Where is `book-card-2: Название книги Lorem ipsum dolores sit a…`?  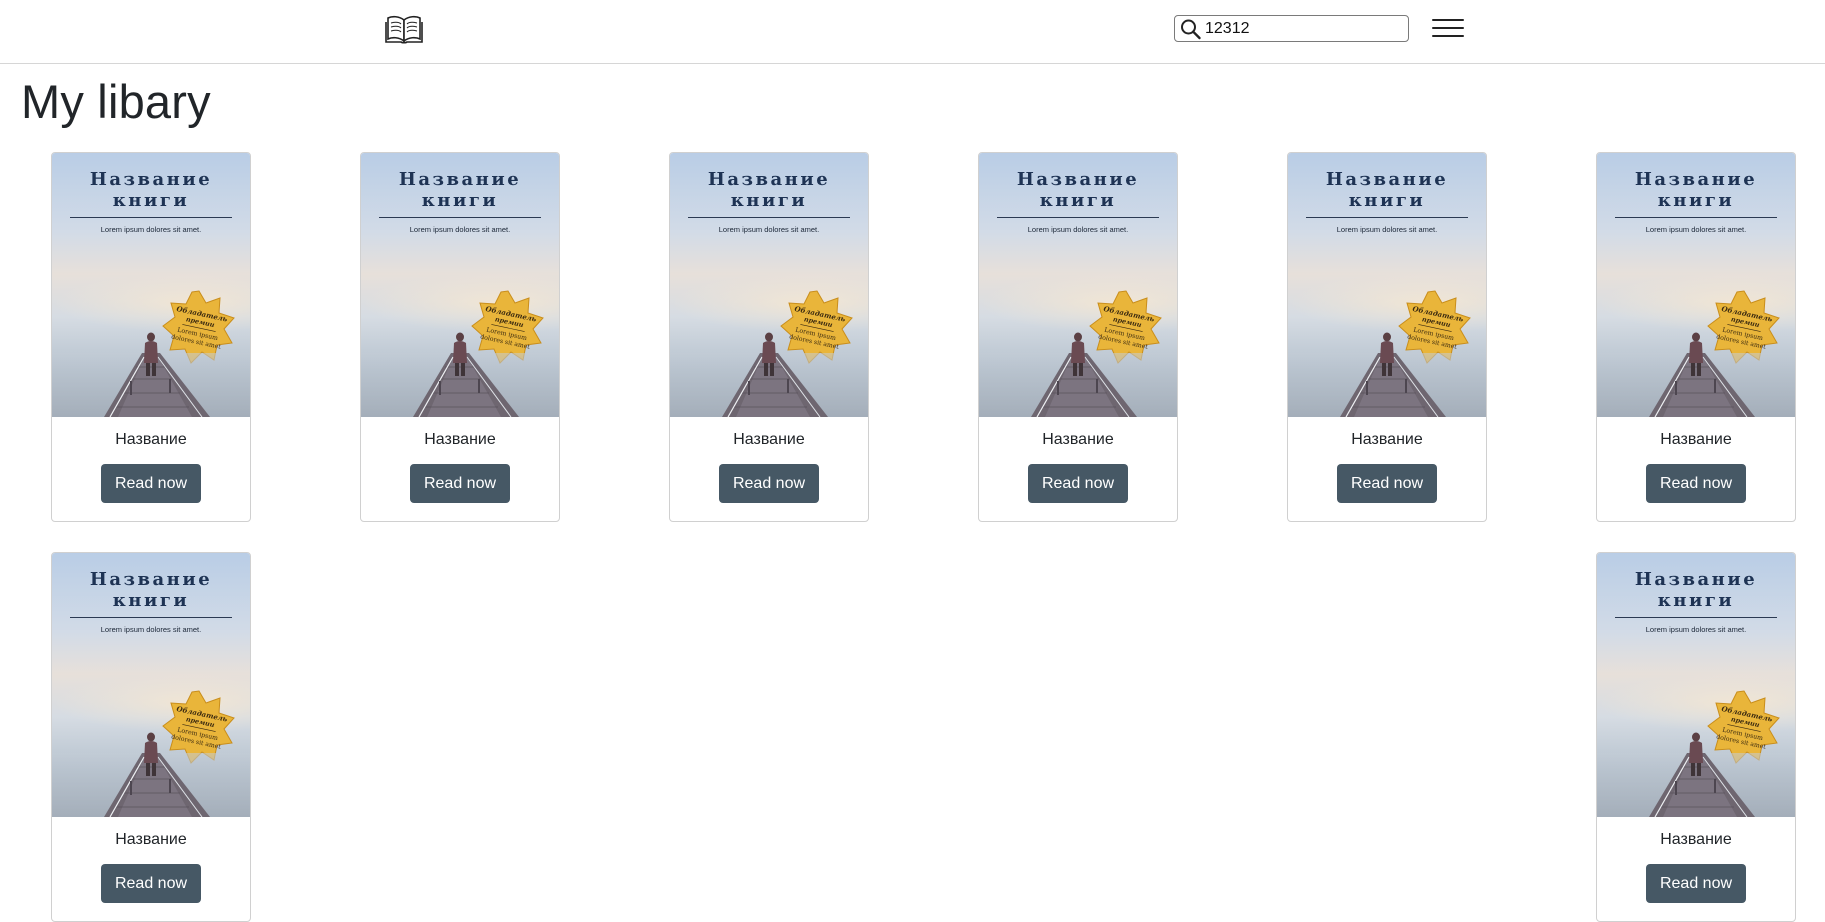 book-card-2: Название книги Lorem ipsum dolores sit a… is located at coordinates (460, 337).